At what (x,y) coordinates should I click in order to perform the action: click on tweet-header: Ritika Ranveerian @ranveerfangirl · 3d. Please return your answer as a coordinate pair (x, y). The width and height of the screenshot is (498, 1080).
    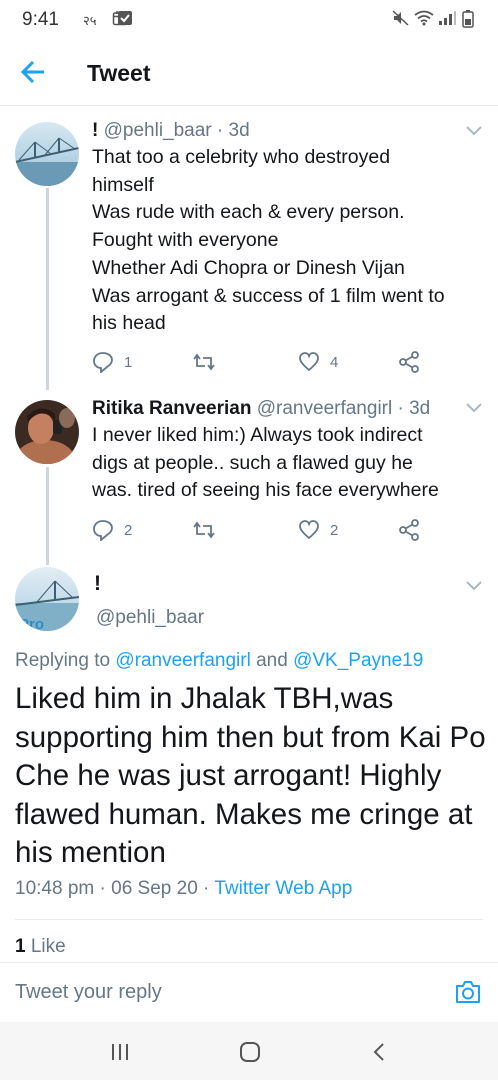
    Looking at the image, I should click on (287, 409).